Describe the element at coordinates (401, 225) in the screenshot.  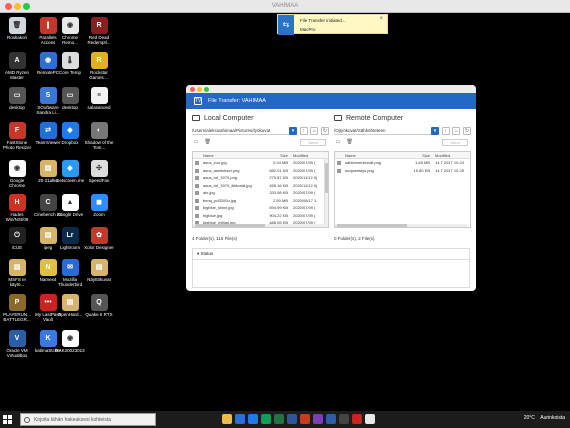
I see `remote-horizontal-scrollbar` at that location.